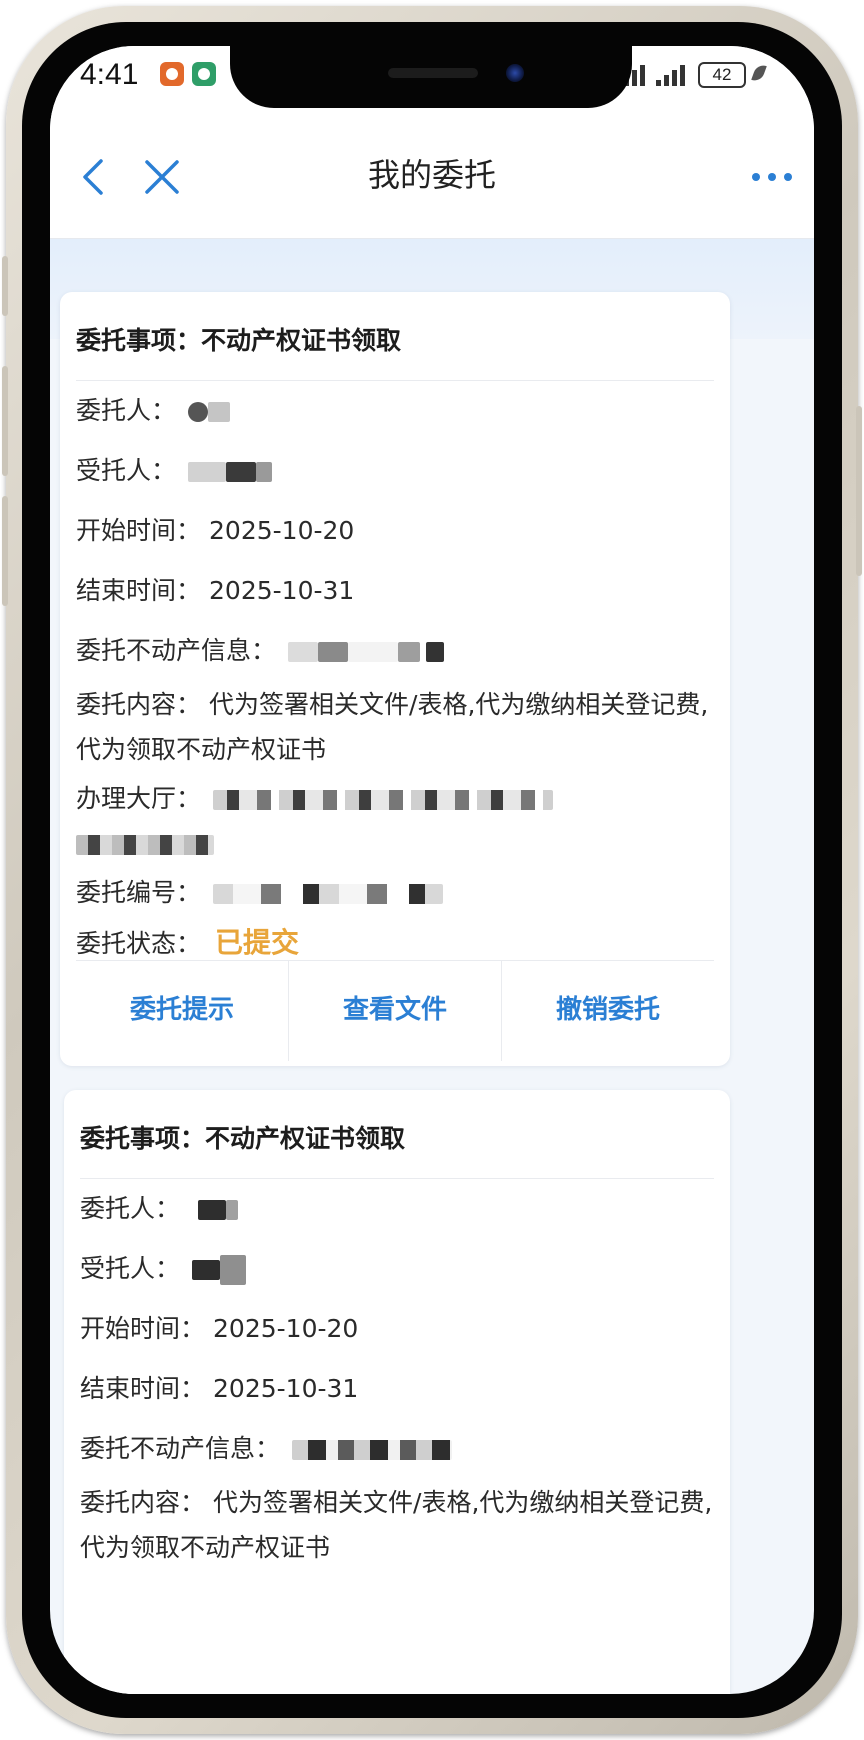 The height and width of the screenshot is (1740, 864). What do you see at coordinates (126, 410) in the screenshot?
I see `principal-label: 委托人：` at bounding box center [126, 410].